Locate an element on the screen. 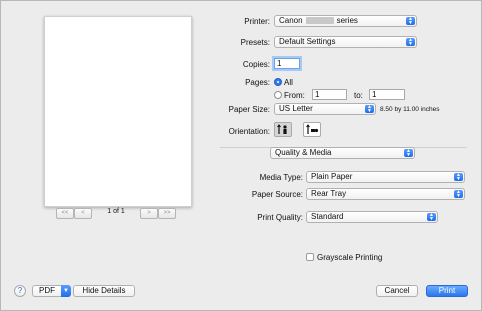 The image size is (482, 311). prev-page-button: < is located at coordinates (83, 213).